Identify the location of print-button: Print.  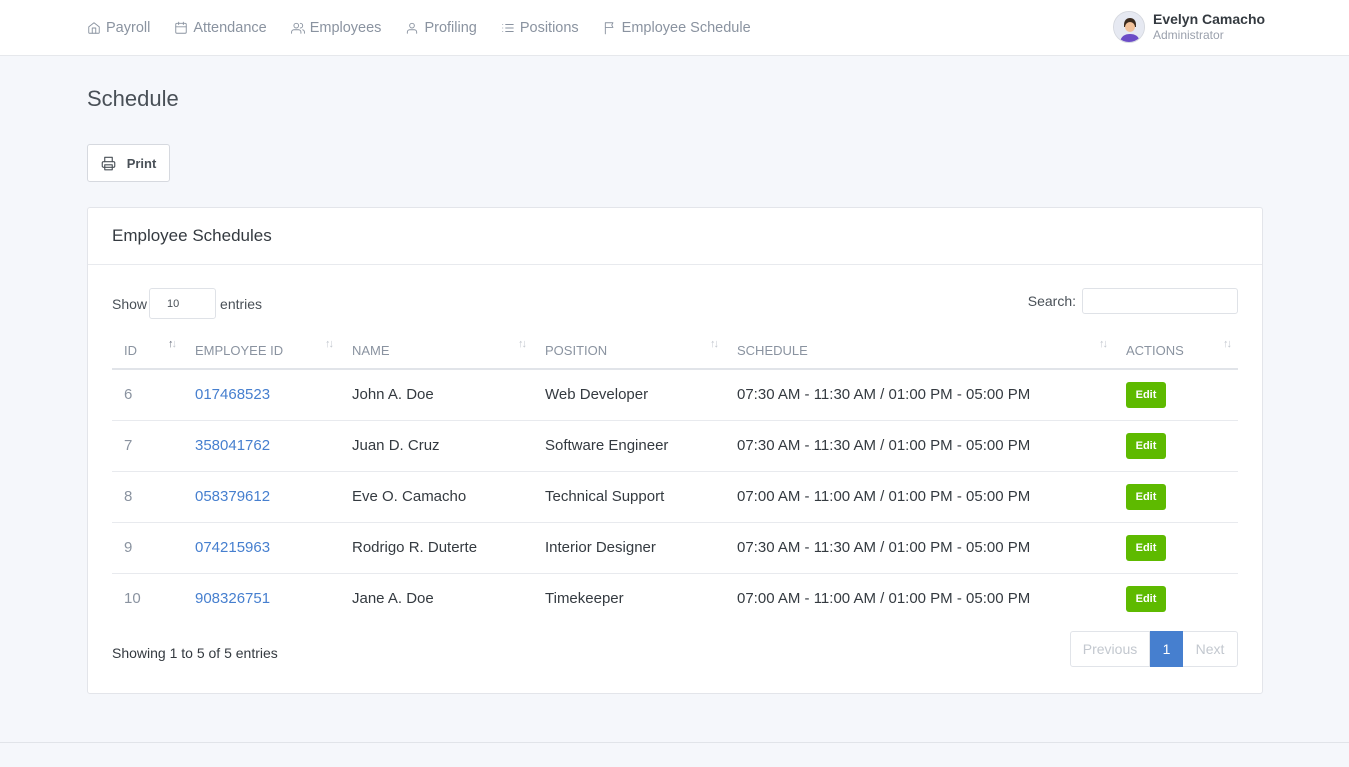
(128, 163).